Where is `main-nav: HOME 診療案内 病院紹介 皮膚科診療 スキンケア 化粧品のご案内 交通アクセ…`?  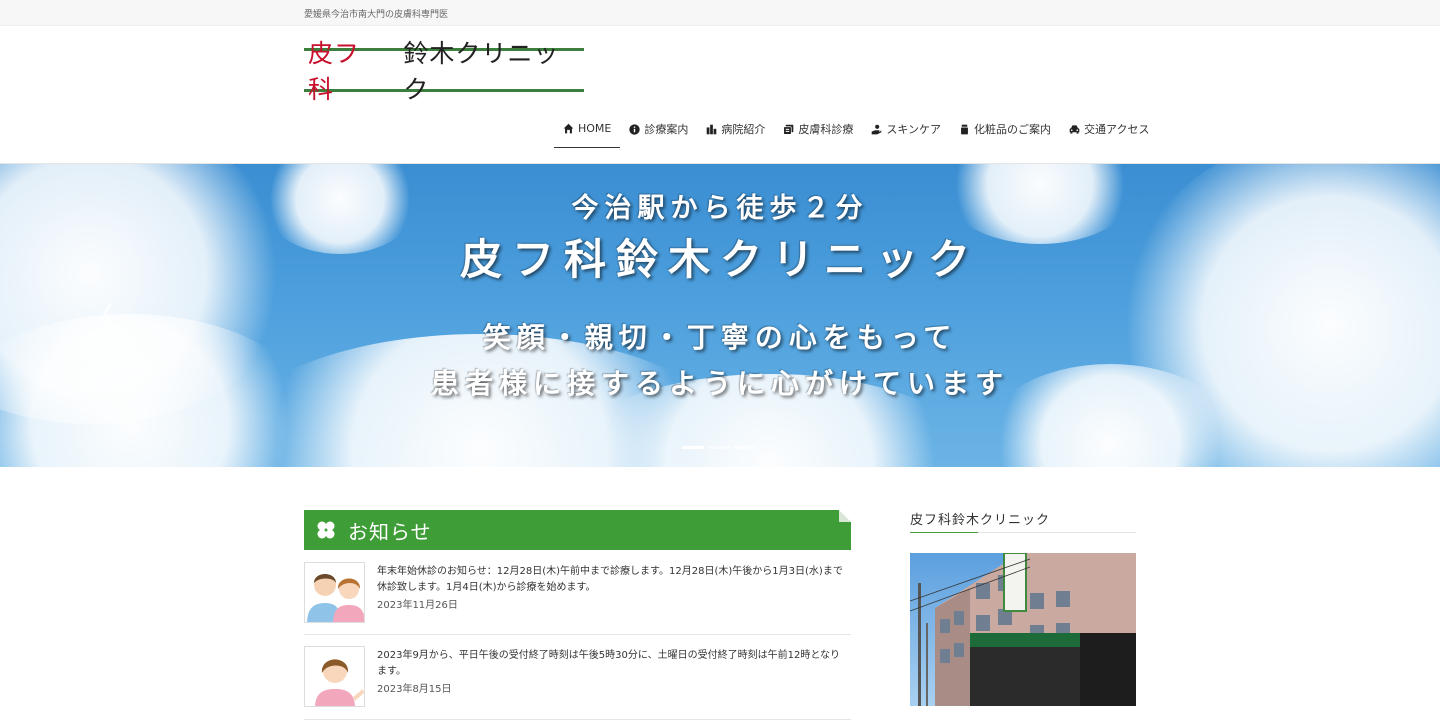 main-nav: HOME 診療案内 病院紹介 皮膚科診療 スキンケア 化粧品のご案内 交通アクセ… is located at coordinates (856, 129).